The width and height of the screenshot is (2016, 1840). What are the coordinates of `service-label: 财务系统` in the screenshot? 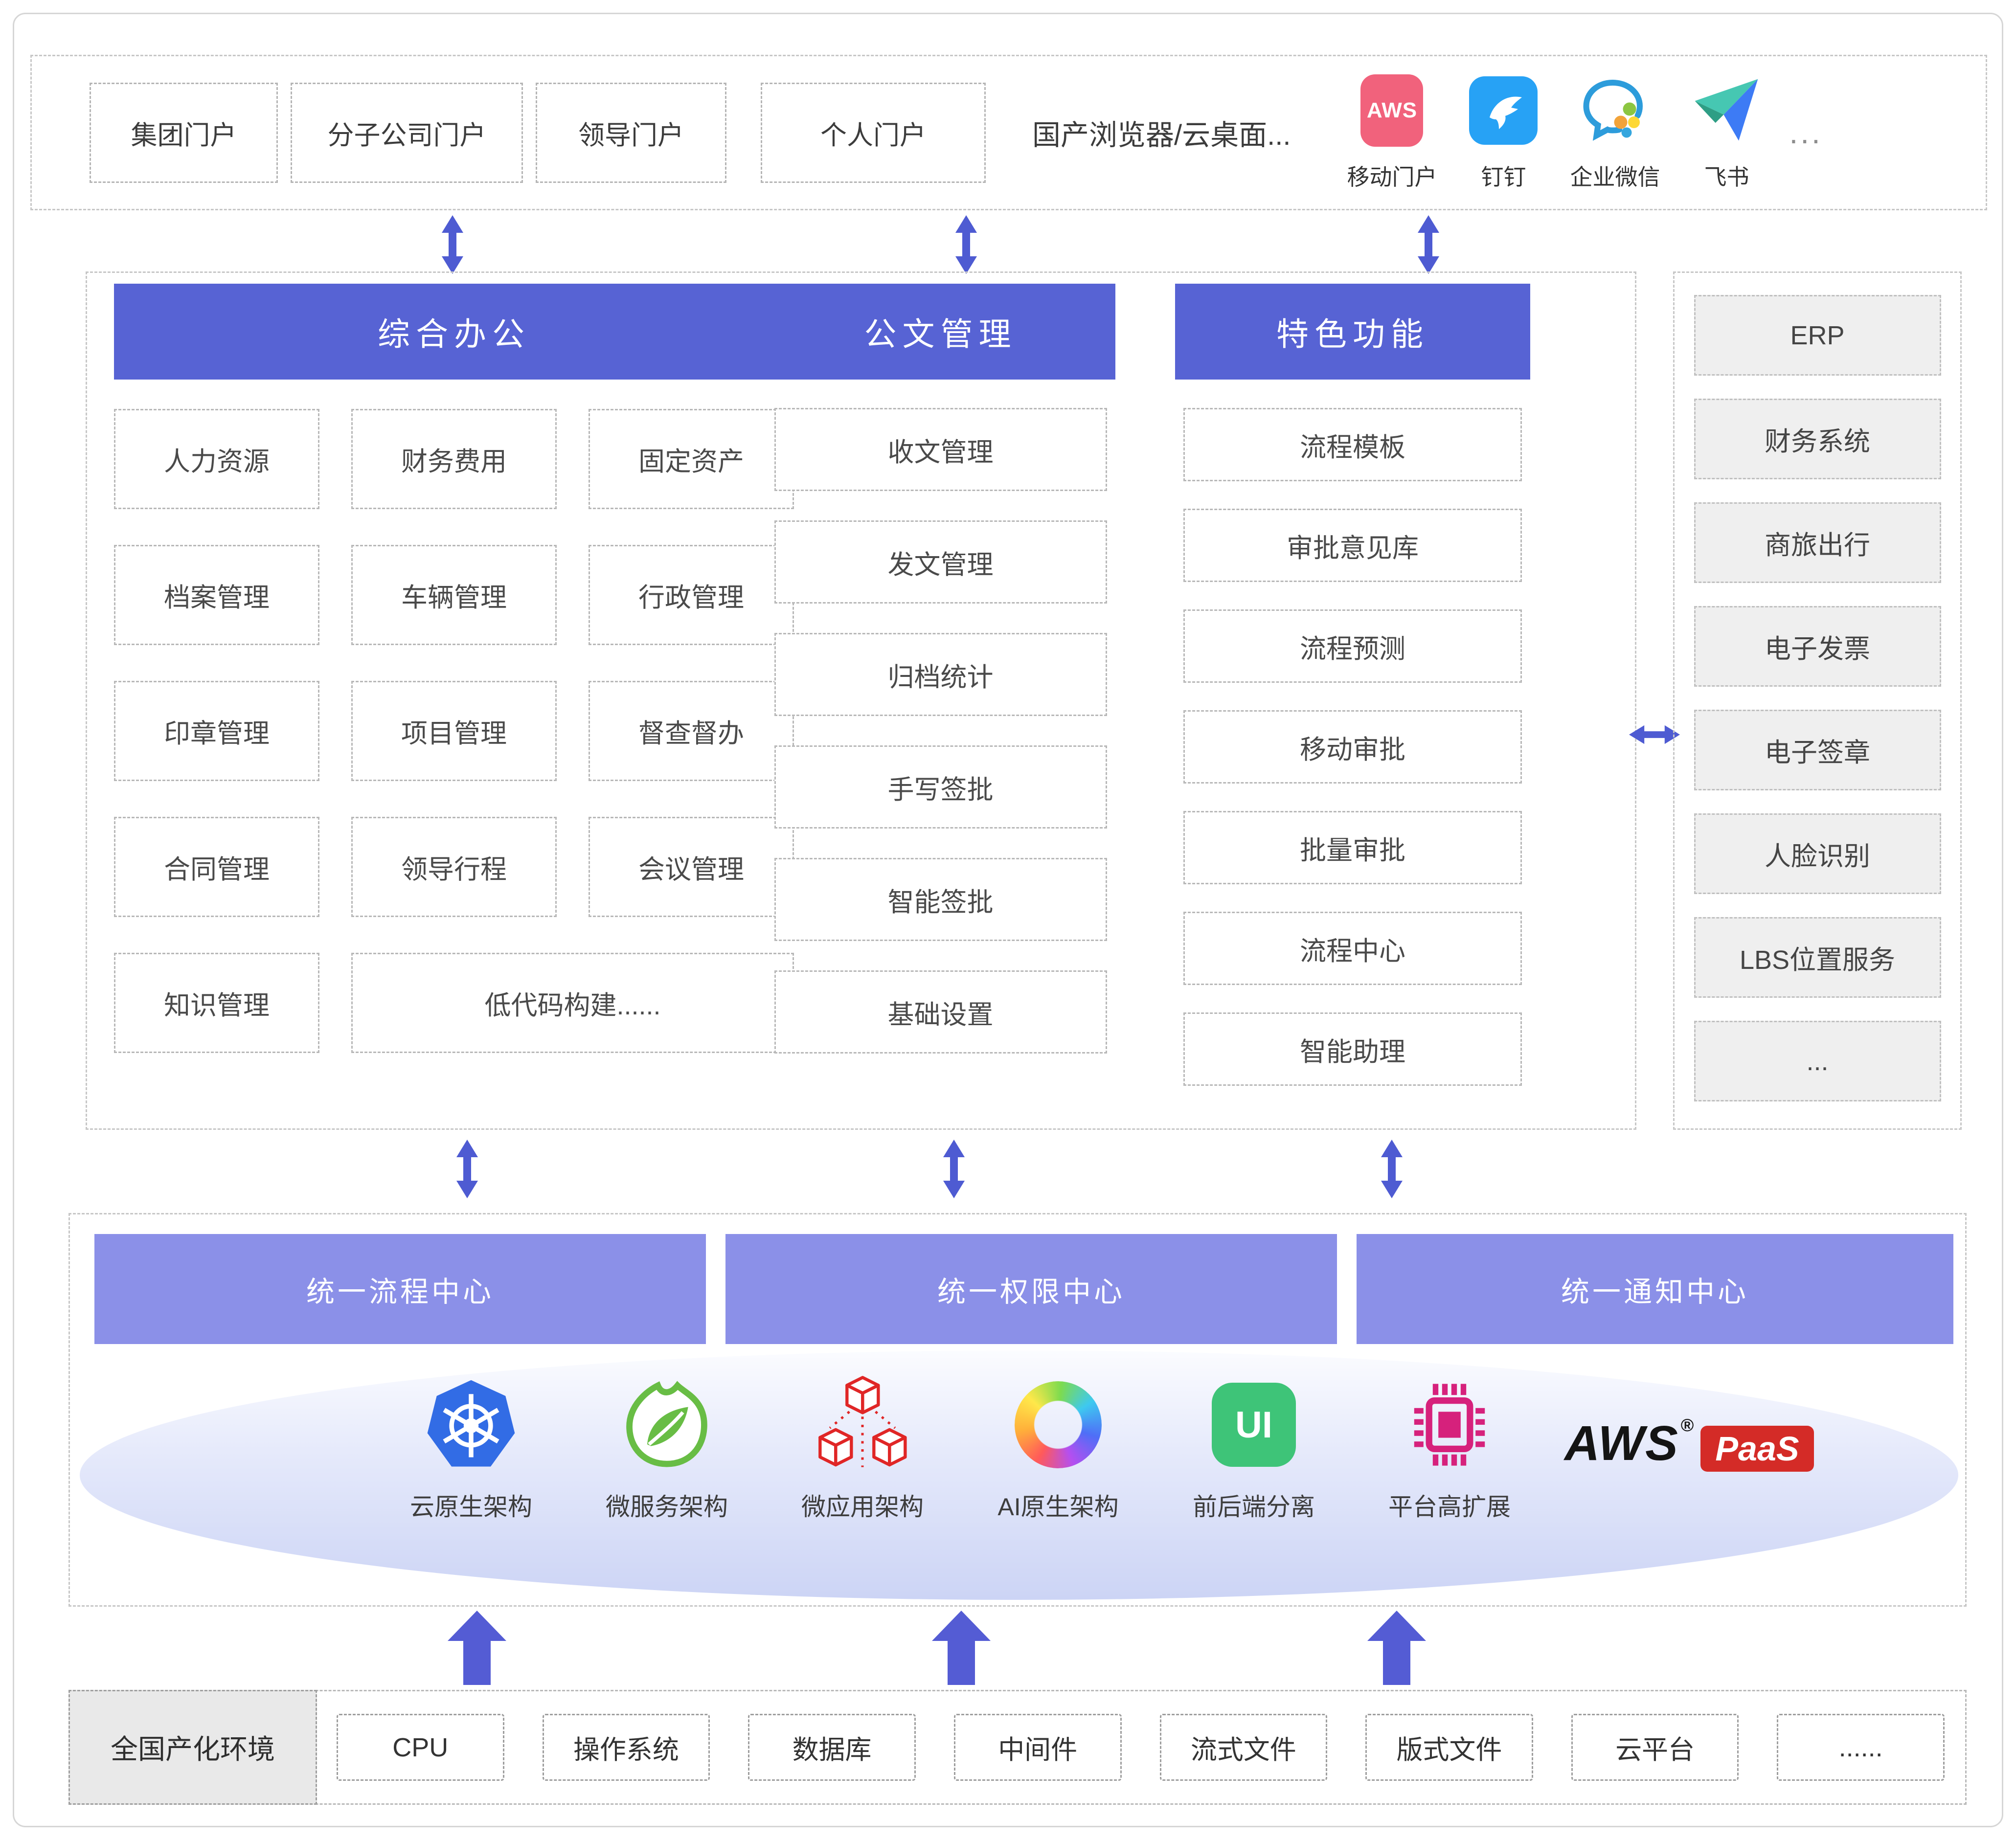 It's located at (1818, 442).